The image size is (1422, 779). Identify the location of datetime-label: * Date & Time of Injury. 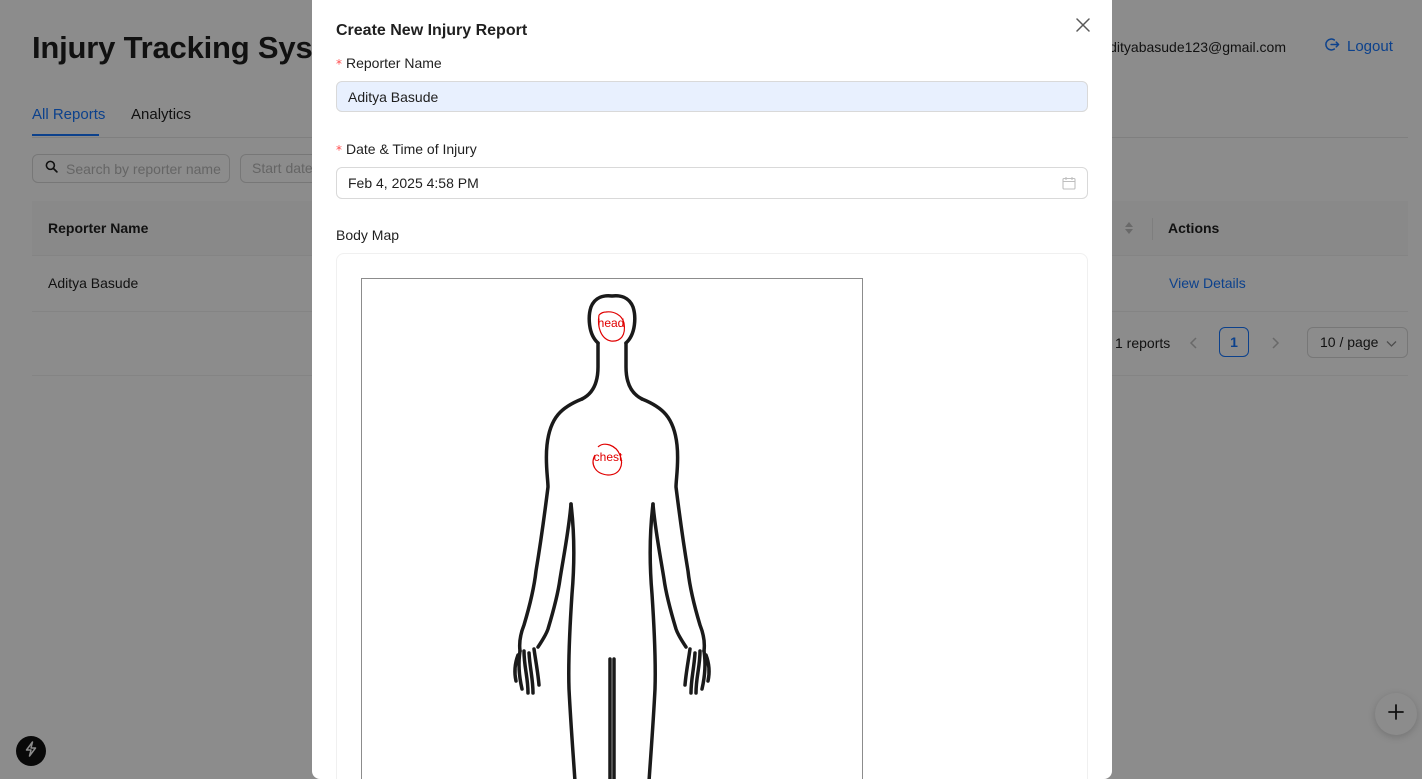
(406, 149).